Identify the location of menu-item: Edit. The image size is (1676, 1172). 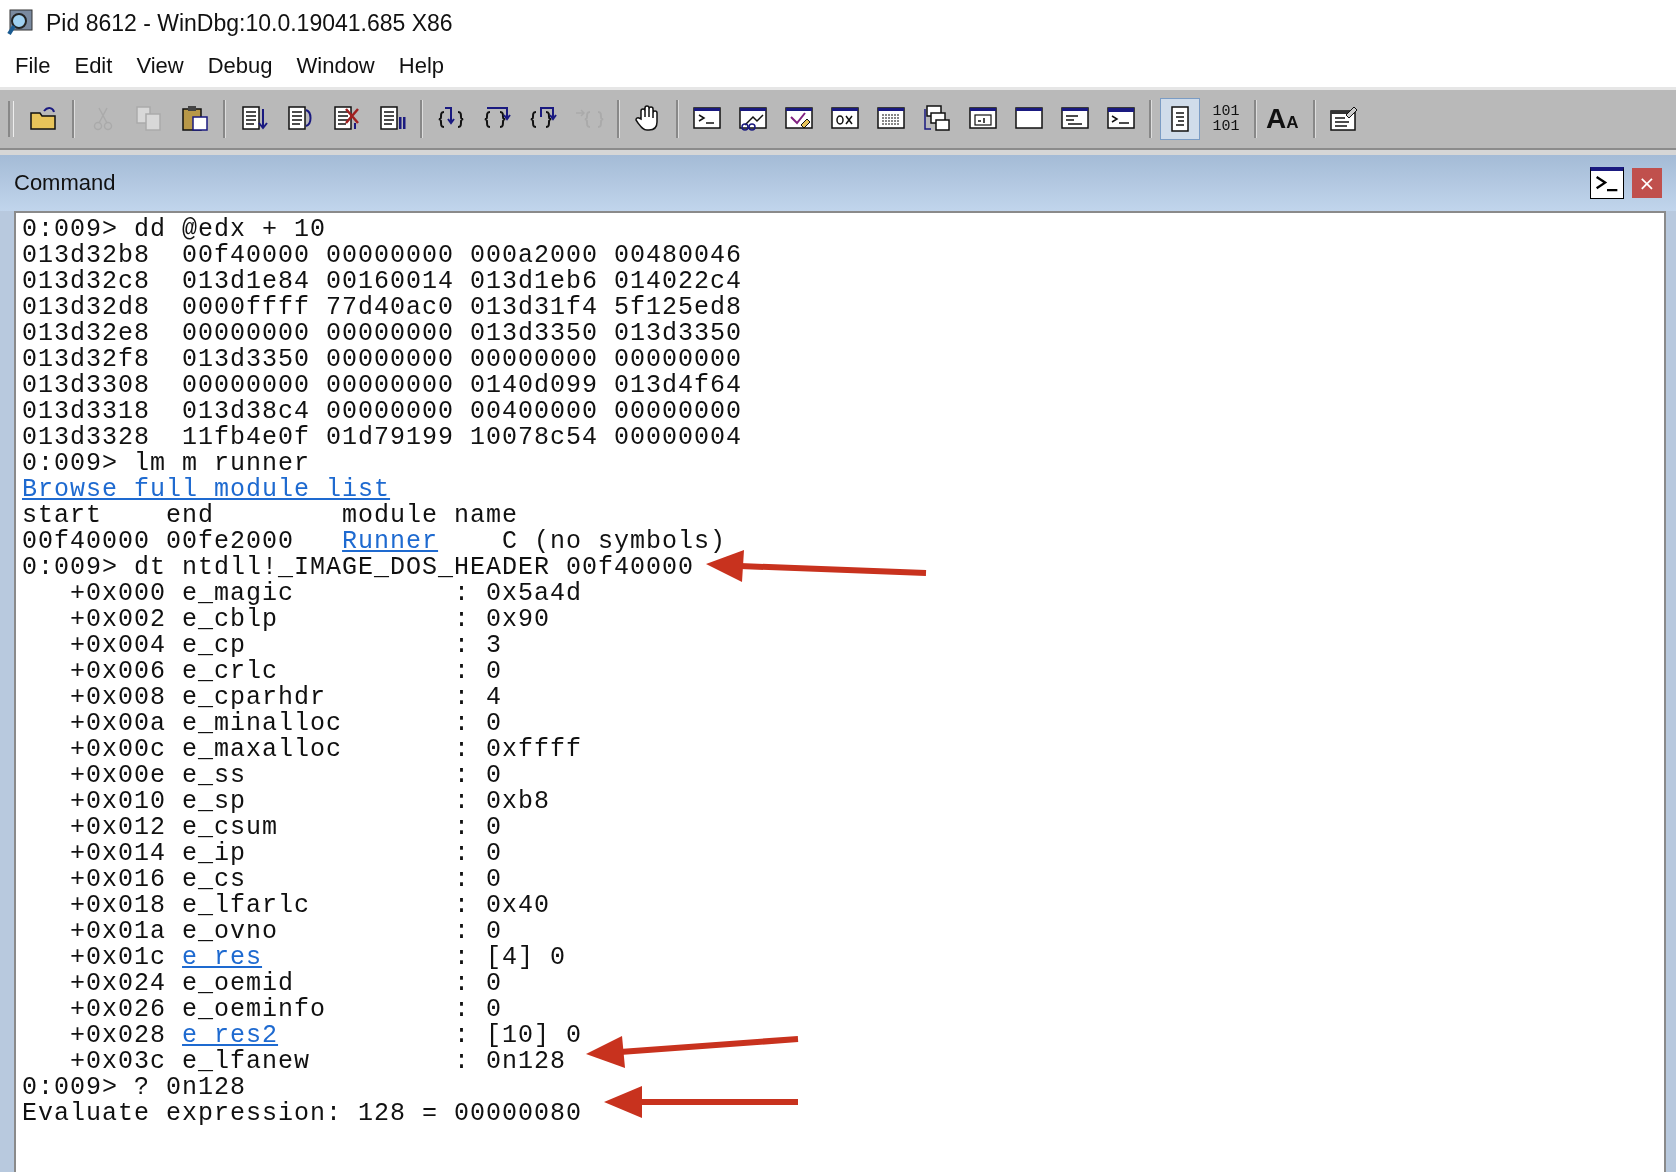
(93, 66).